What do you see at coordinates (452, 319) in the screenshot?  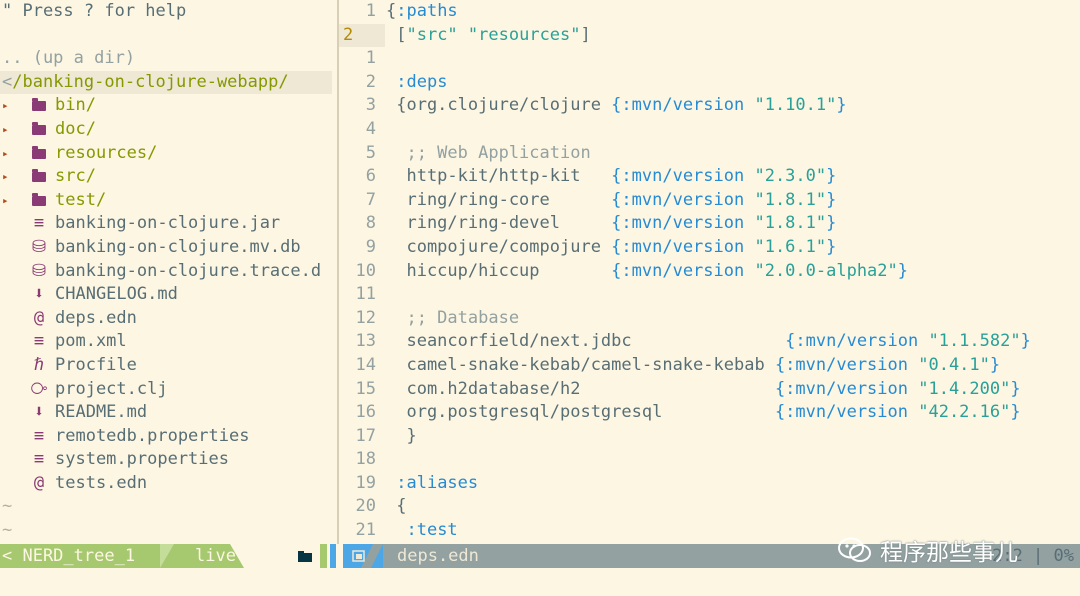 I see `code-text: ;; Database` at bounding box center [452, 319].